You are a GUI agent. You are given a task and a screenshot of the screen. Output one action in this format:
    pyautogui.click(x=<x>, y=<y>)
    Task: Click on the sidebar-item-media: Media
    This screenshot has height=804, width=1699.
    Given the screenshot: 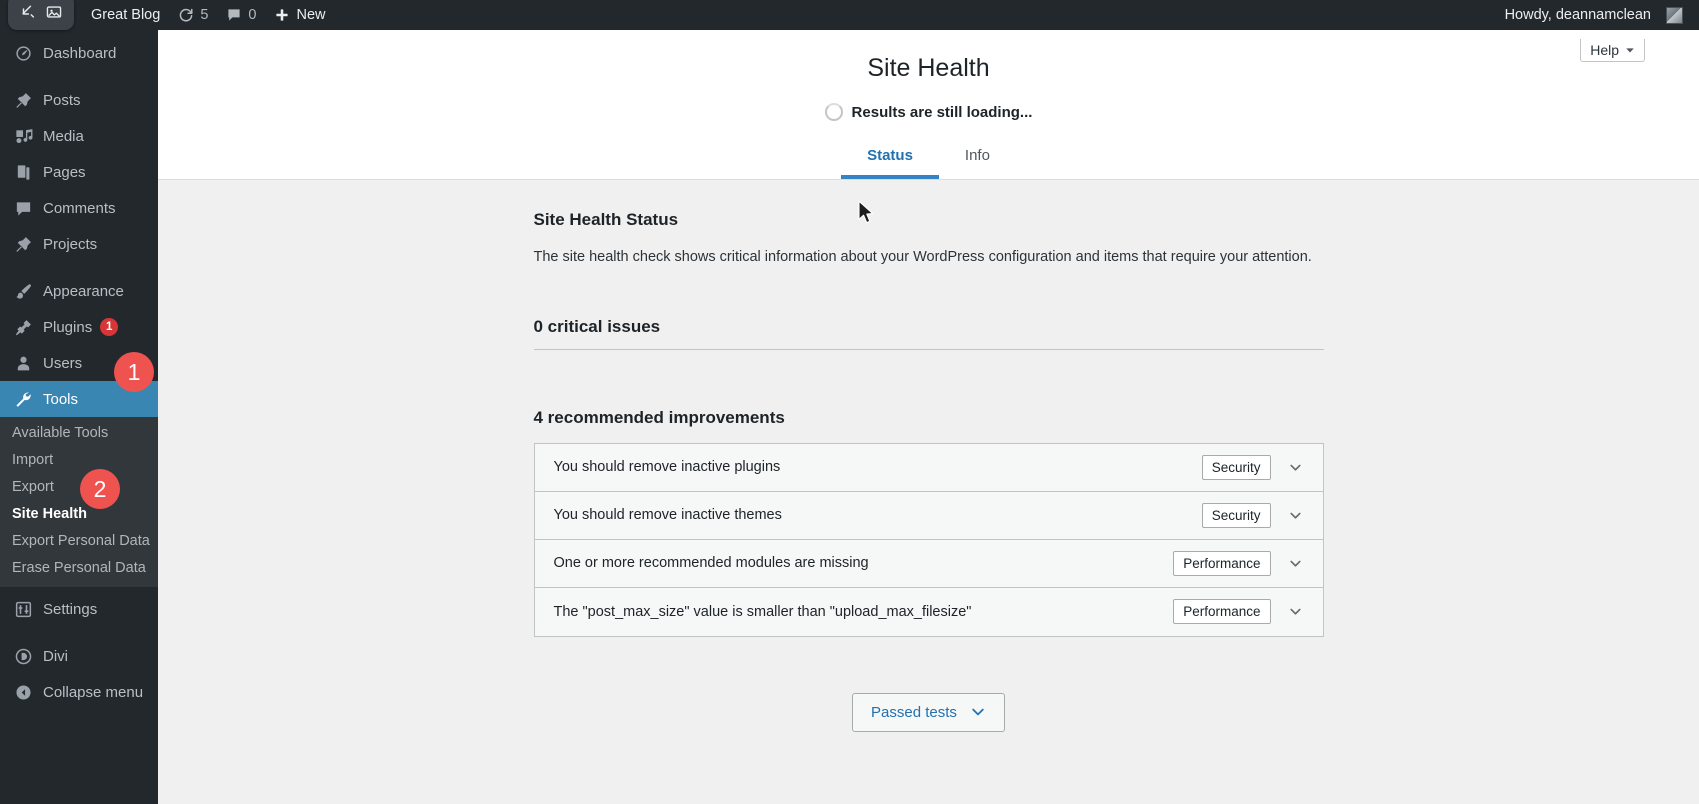 What is the action you would take?
    pyautogui.click(x=79, y=136)
    